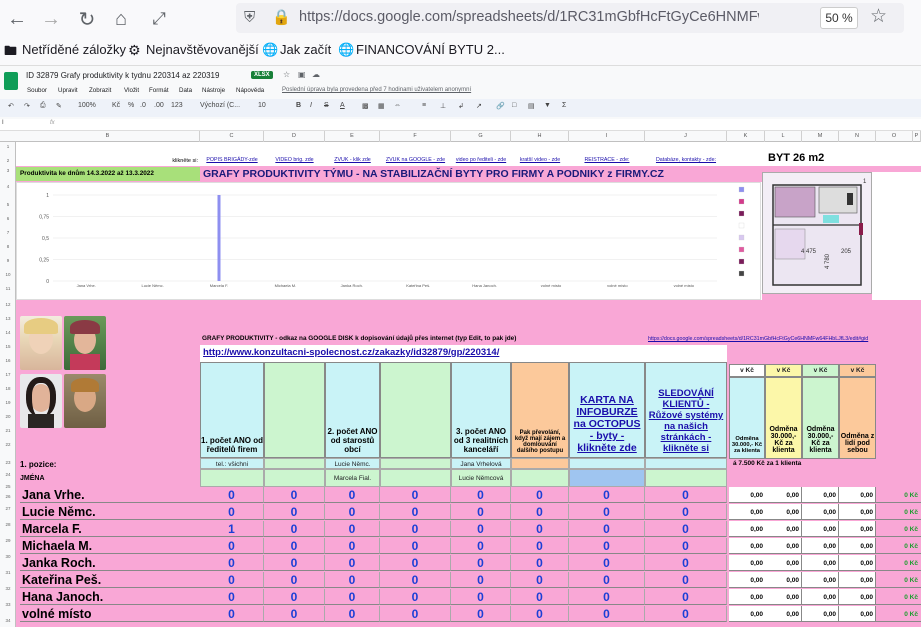  What do you see at coordinates (746, 136) in the screenshot?
I see `column-header: K` at bounding box center [746, 136].